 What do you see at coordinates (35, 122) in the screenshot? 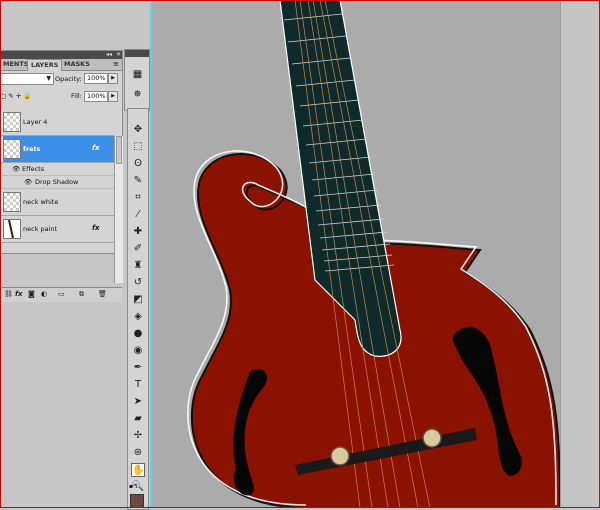
I see `layer-name: Layer 4` at bounding box center [35, 122].